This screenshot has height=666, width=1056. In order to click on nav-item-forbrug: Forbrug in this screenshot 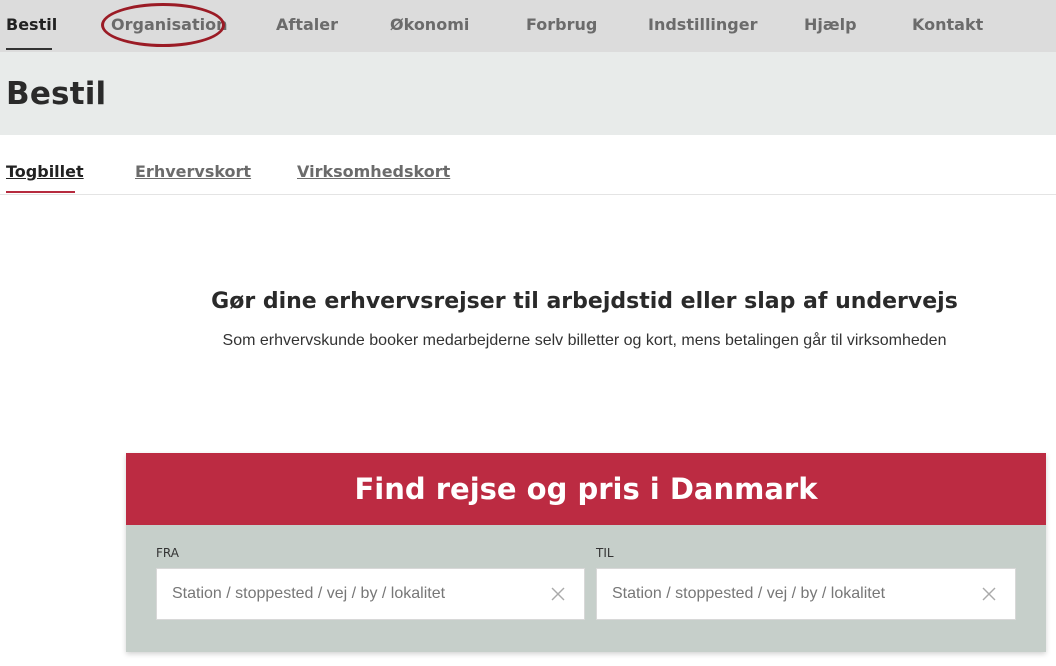, I will do `click(561, 26)`.